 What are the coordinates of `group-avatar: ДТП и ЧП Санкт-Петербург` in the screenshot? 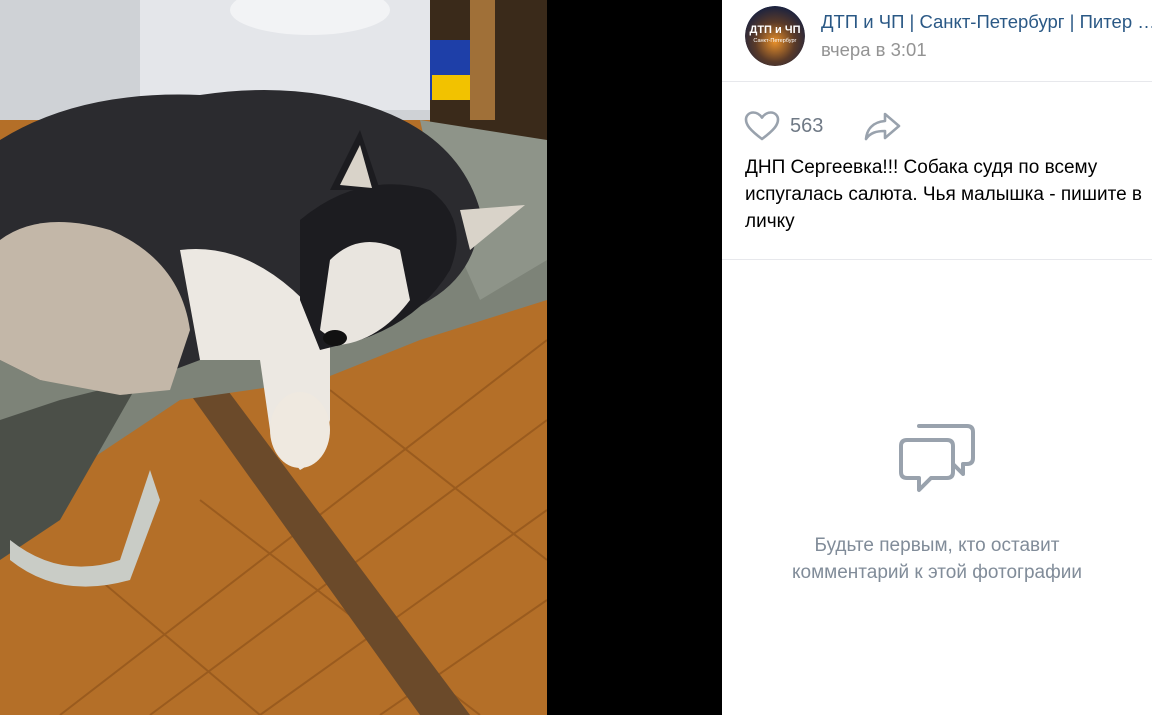 It's located at (775, 36).